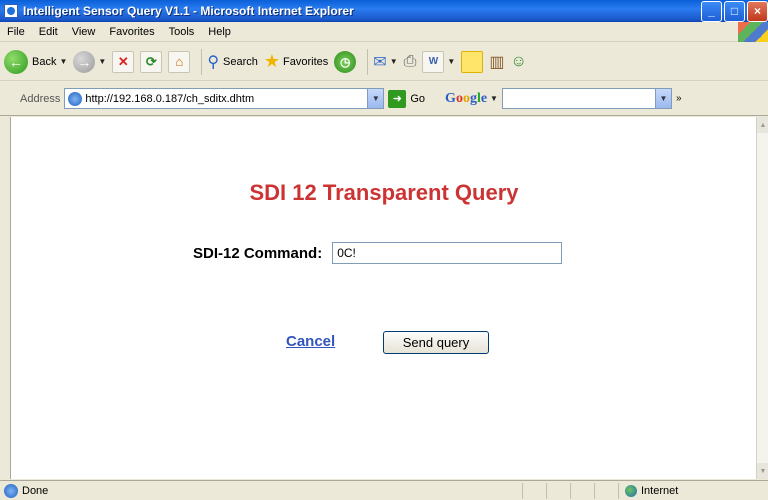 The image size is (768, 500). What do you see at coordinates (384, 32) in the screenshot?
I see `menu-bar: File Edit View Favorites Tools Help` at bounding box center [384, 32].